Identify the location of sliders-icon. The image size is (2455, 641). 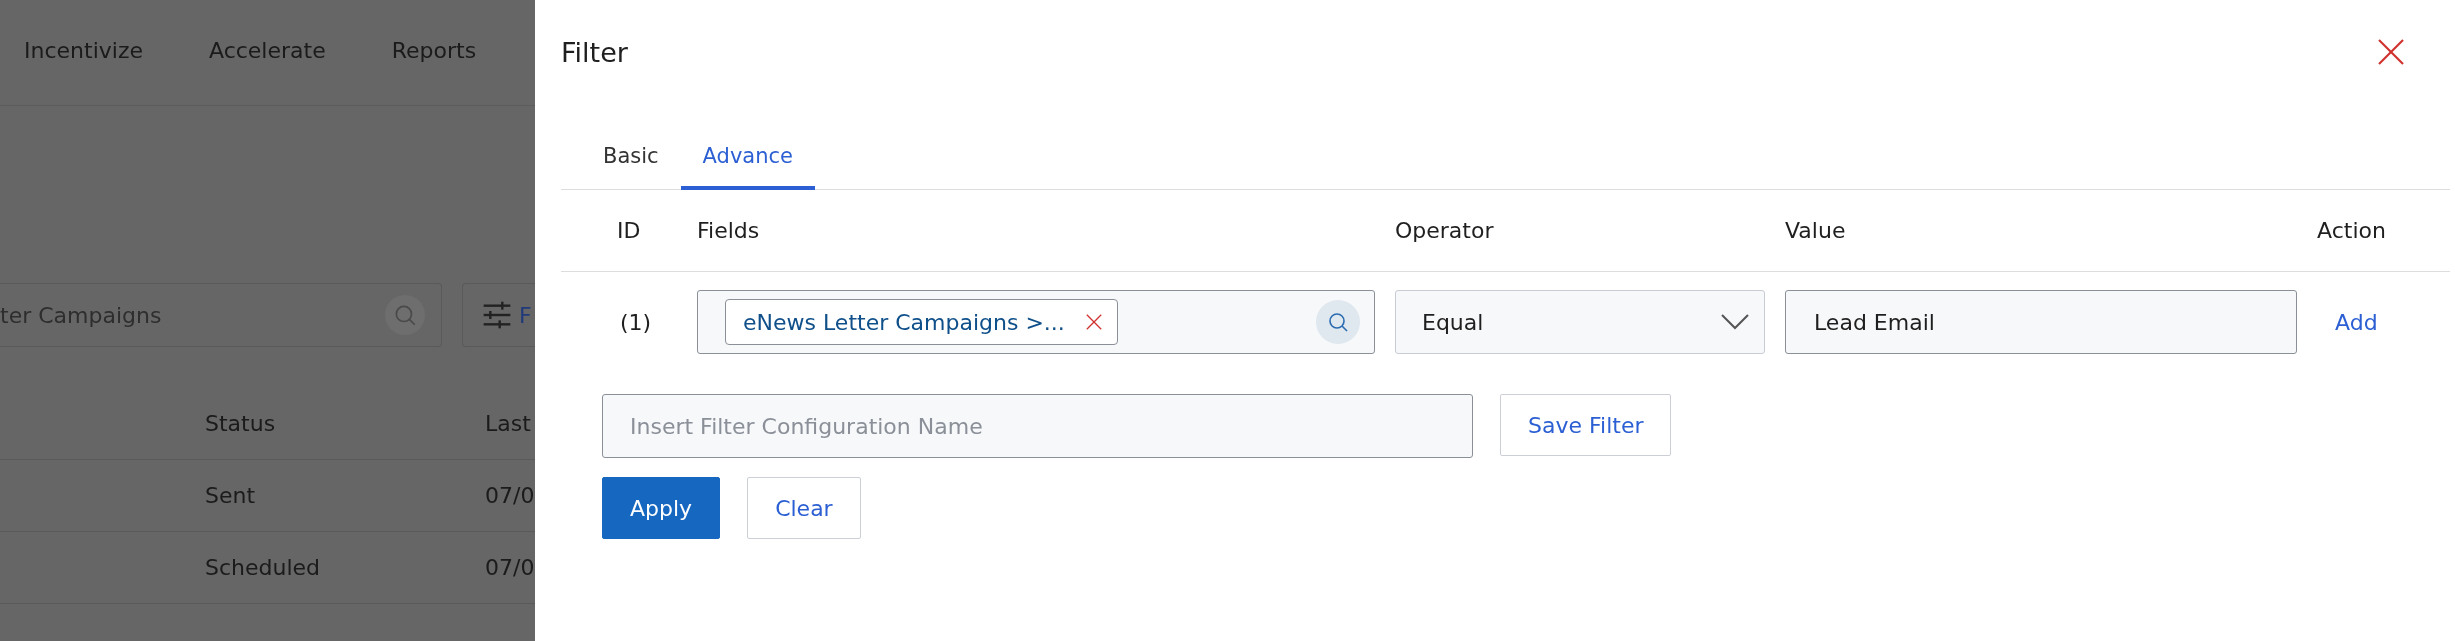
(497, 315).